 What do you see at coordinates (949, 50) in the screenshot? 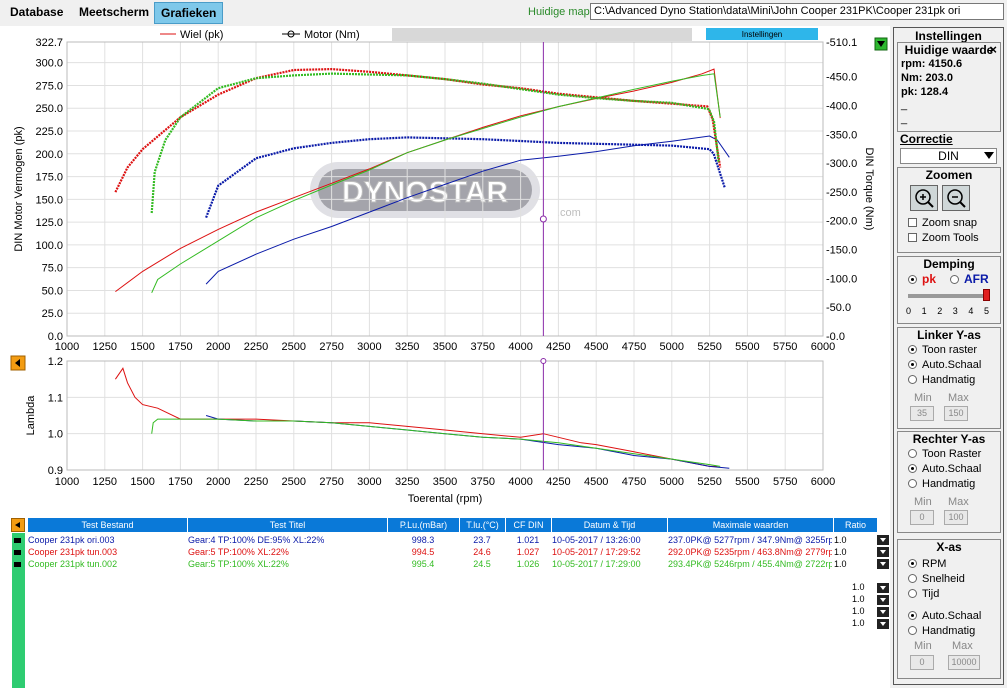
I see `huidige-waarde-title: Huidige waarde` at bounding box center [949, 50].